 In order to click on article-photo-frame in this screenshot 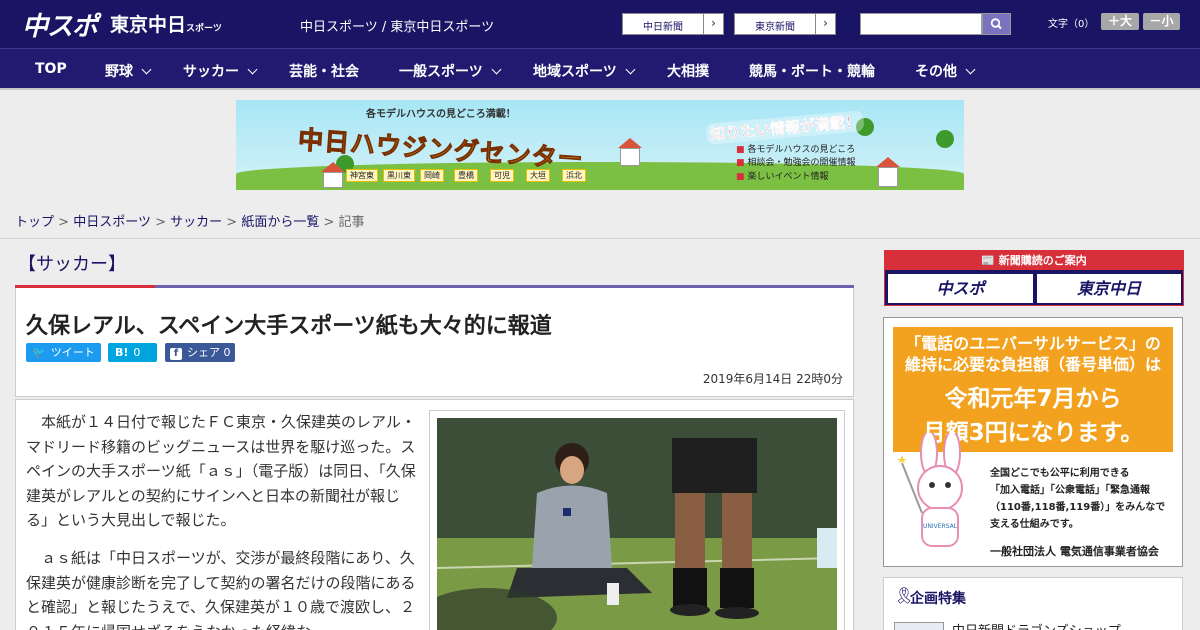, I will do `click(637, 520)`.